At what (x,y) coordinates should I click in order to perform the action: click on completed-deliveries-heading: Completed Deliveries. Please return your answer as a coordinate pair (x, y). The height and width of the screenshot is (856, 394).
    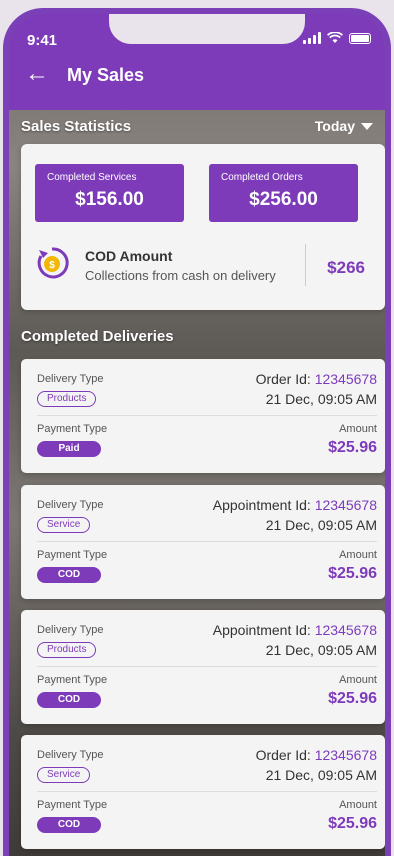
    Looking at the image, I should click on (97, 336).